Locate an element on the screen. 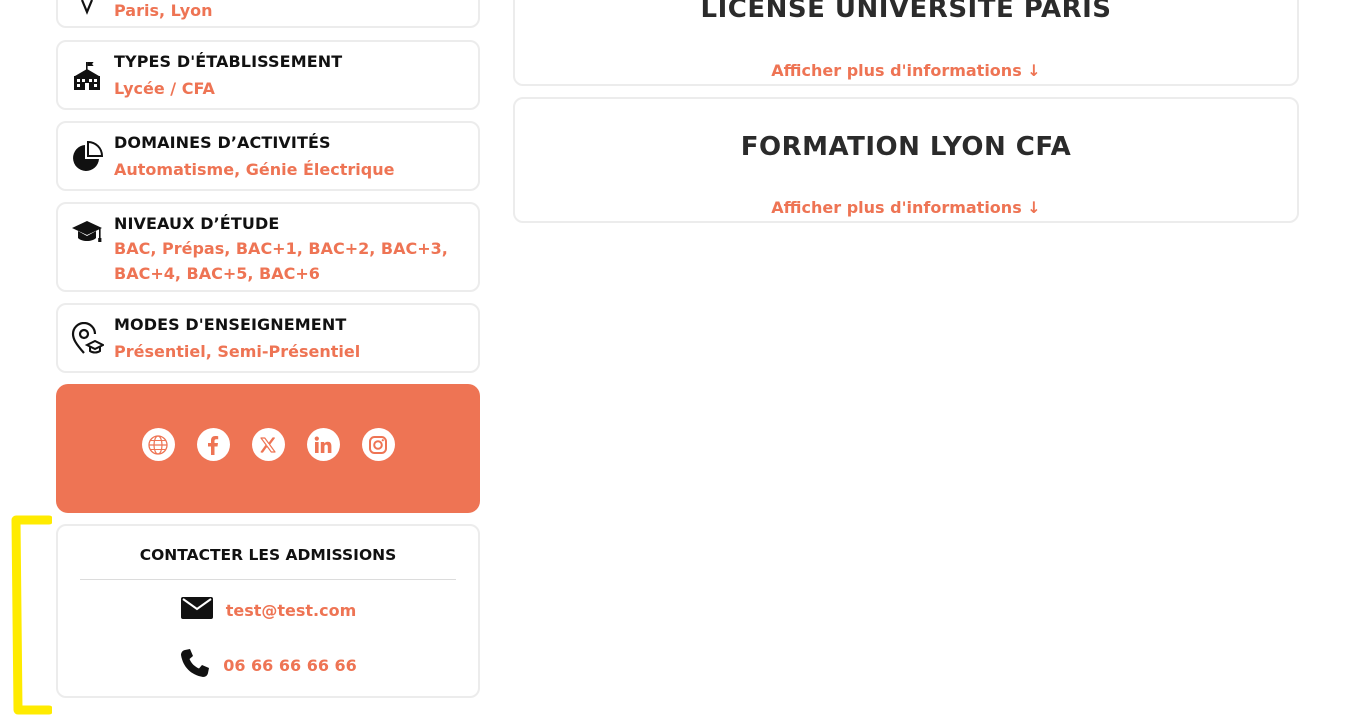 The height and width of the screenshot is (720, 1365). contact-email-row: test@test.com is located at coordinates (268, 610).